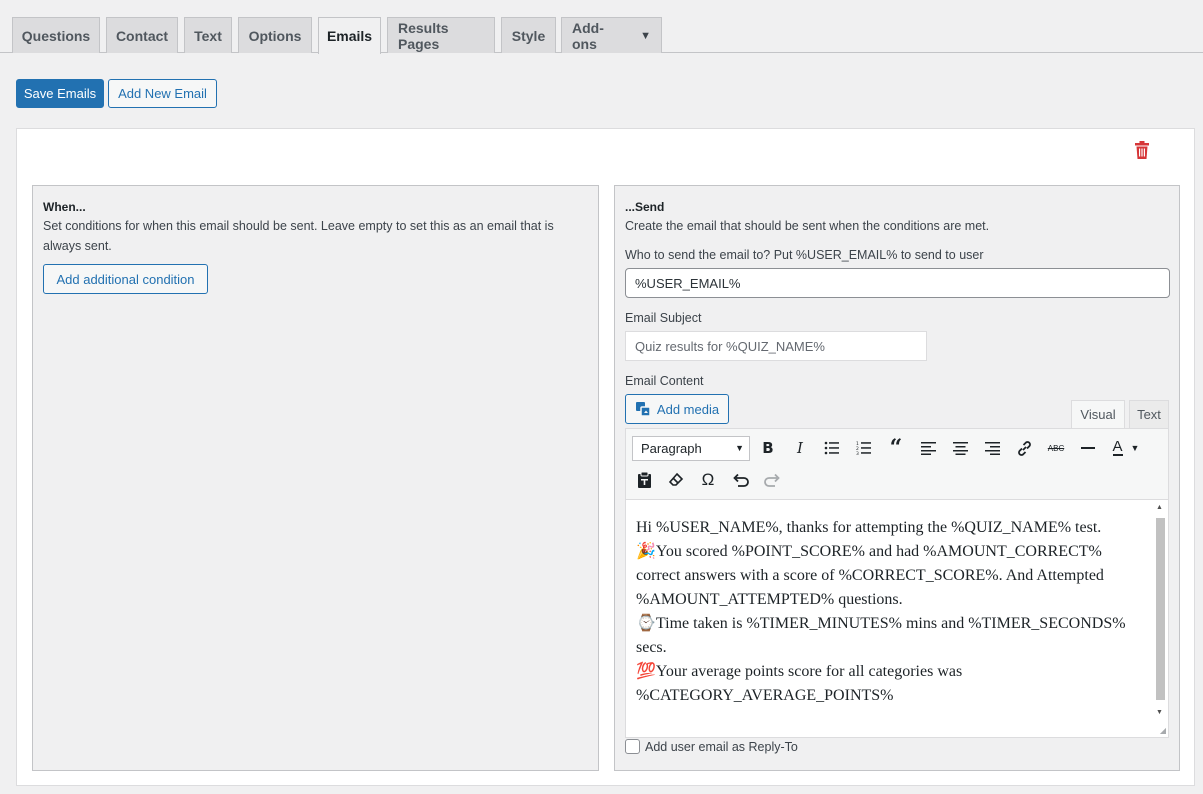  What do you see at coordinates (740, 480) in the screenshot?
I see `undo-icon` at bounding box center [740, 480].